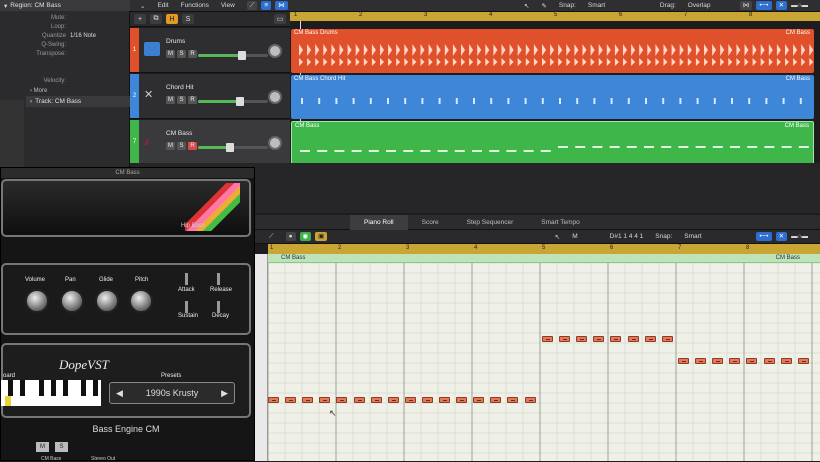 The image size is (820, 462). What do you see at coordinates (186, 279) in the screenshot?
I see `attack-slider` at bounding box center [186, 279].